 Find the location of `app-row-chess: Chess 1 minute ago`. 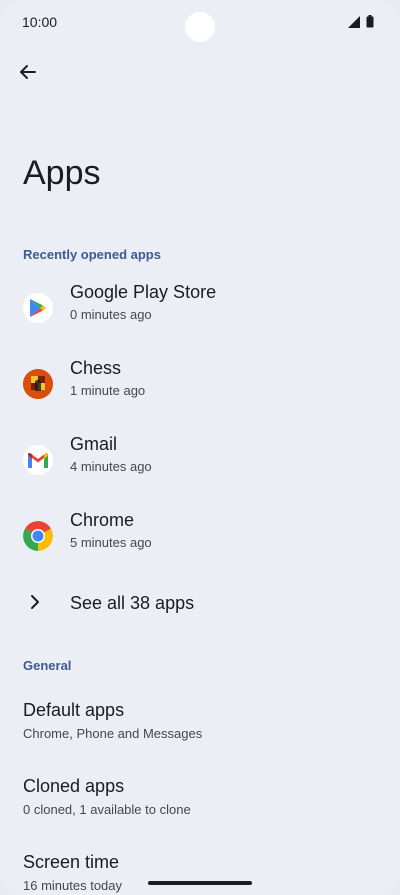

app-row-chess: Chess 1 minute ago is located at coordinates (200, 384).